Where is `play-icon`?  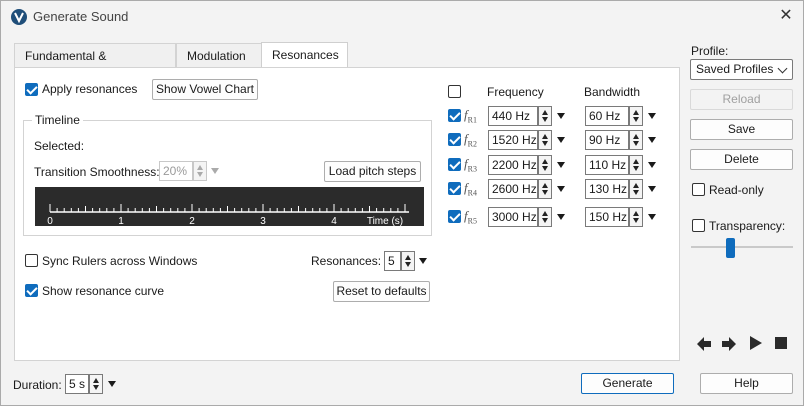
play-icon is located at coordinates (756, 343).